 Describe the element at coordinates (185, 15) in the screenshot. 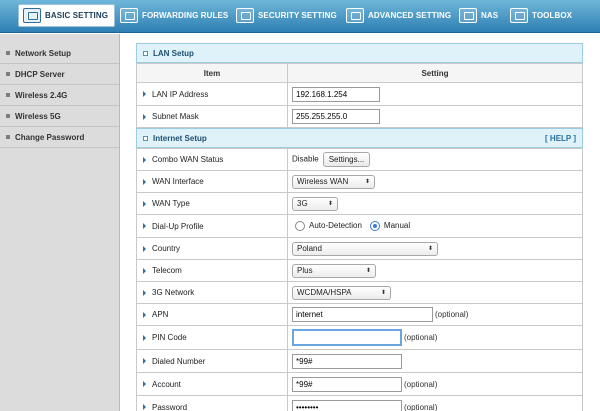

I see `tab-label: FORWARDING RULES` at that location.